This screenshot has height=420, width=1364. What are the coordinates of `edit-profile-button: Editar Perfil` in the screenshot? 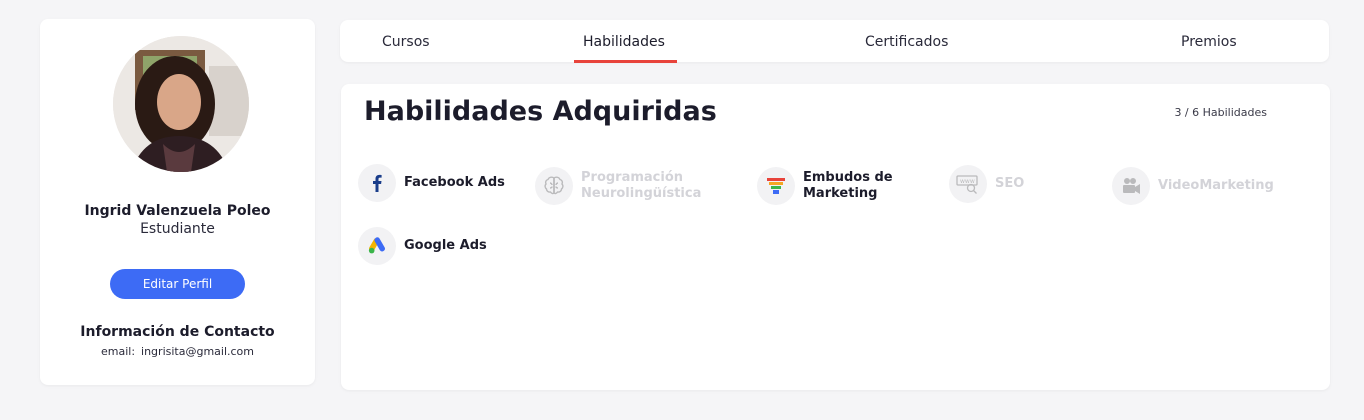 It's located at (177, 284).